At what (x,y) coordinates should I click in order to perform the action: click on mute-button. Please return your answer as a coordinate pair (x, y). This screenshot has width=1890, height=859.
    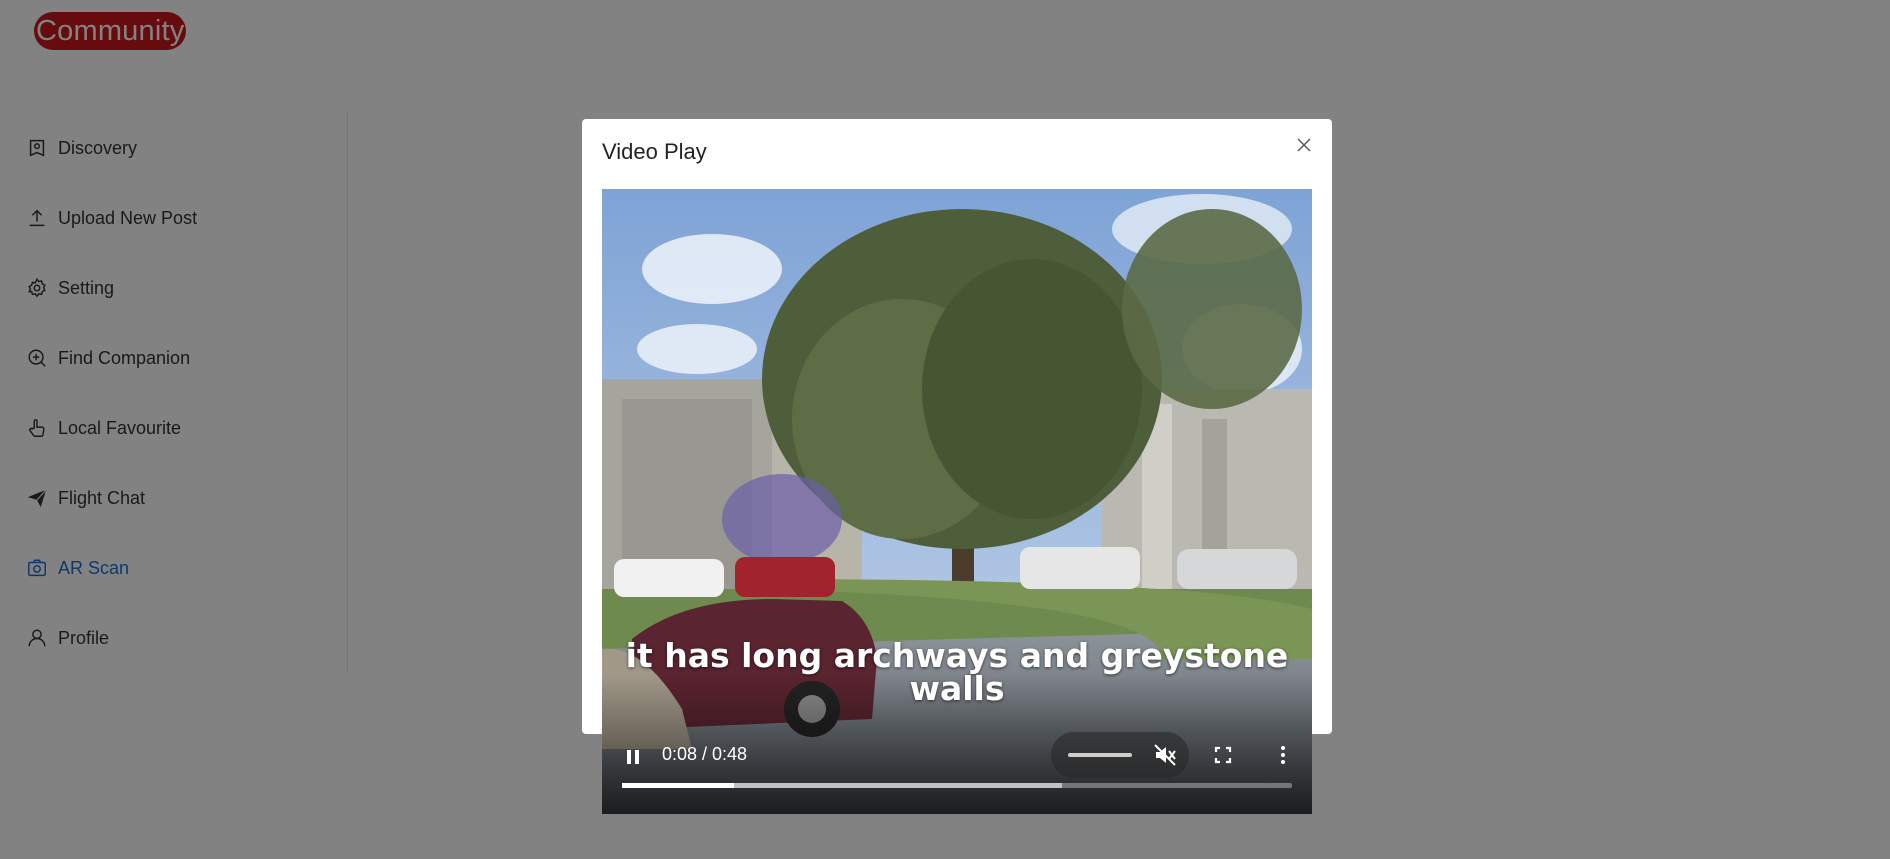
    Looking at the image, I should click on (1165, 755).